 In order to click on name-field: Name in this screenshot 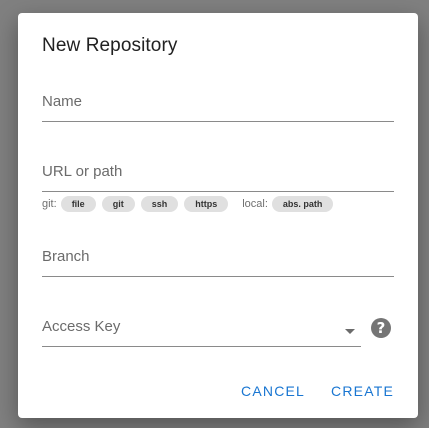, I will do `click(220, 107)`.